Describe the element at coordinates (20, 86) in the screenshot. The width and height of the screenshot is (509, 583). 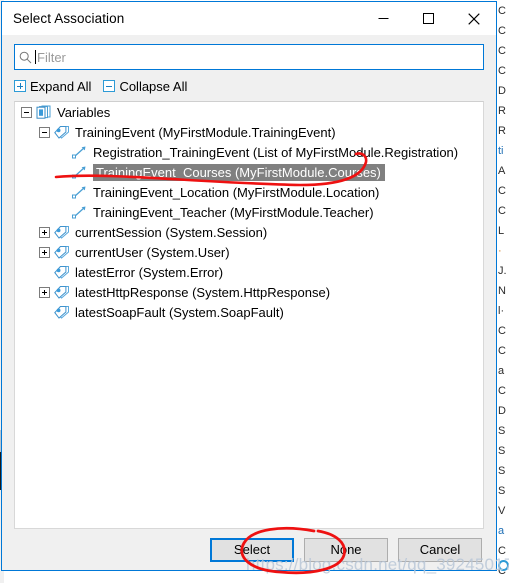
I see `plus-box-icon` at that location.